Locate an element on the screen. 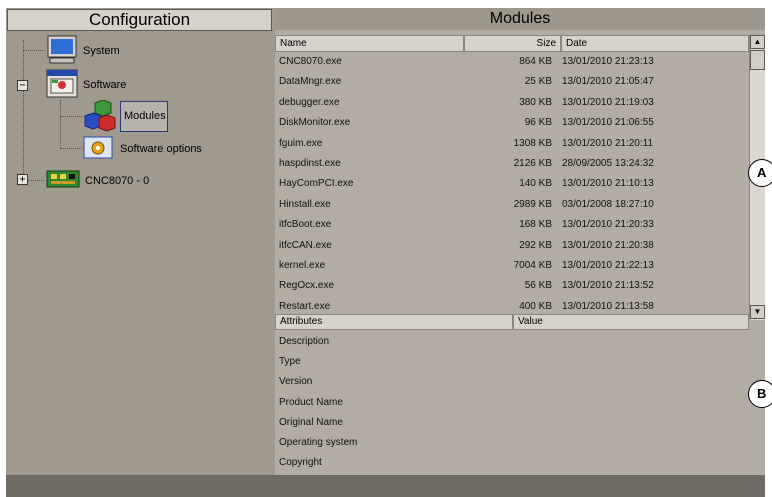  module-name: Restart.exe is located at coordinates (305, 306).